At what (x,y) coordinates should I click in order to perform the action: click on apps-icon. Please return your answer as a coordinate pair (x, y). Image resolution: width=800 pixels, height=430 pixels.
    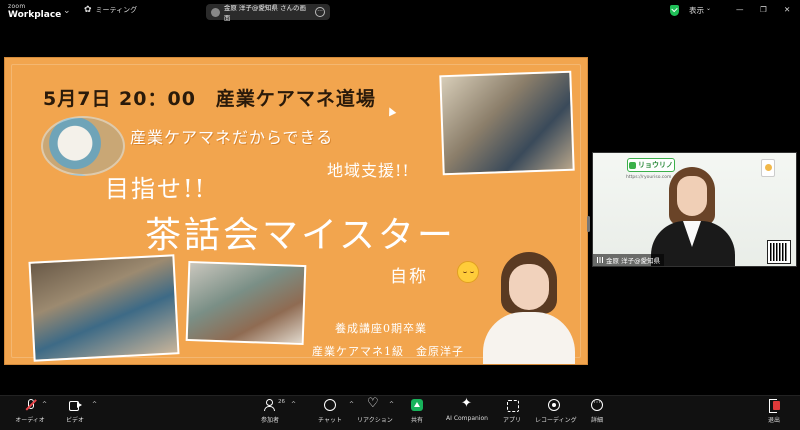
    Looking at the image, I should click on (512, 405).